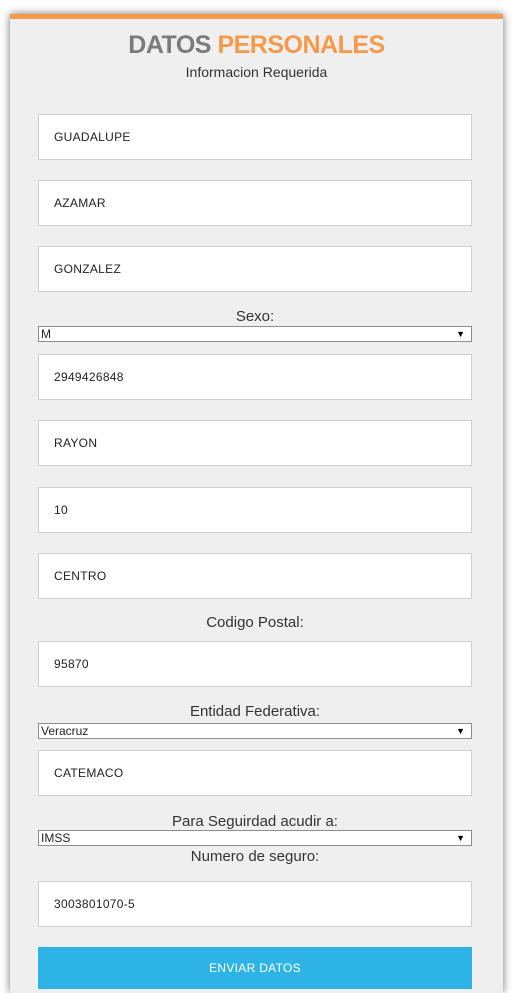  Describe the element at coordinates (255, 377) in the screenshot. I see `telefono-field: 2949426848` at that location.